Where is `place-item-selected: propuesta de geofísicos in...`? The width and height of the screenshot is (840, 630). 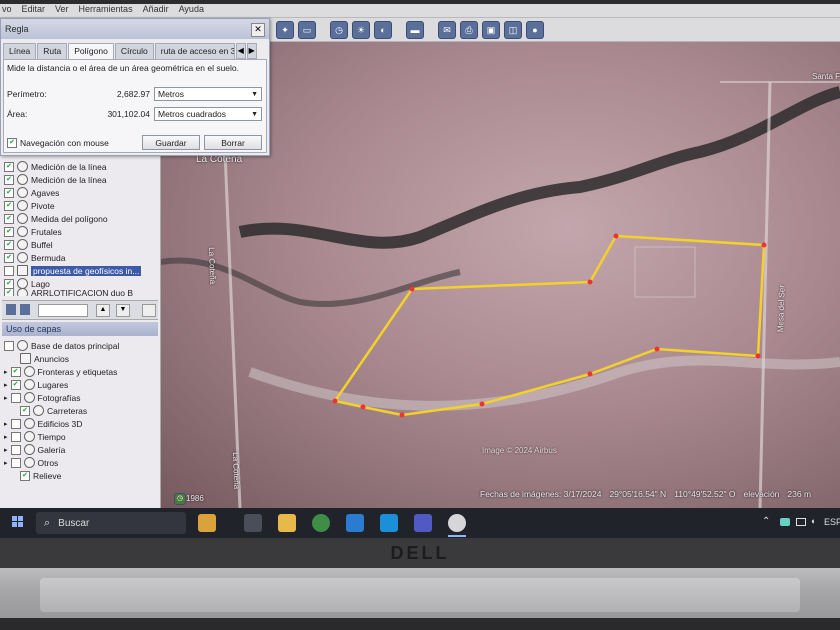 place-item-selected: propuesta de geofísicos in... is located at coordinates (73, 270).